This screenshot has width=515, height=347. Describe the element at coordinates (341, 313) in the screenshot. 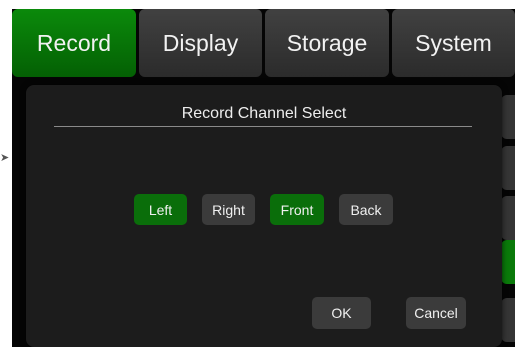

I see `ok-button: OK` at that location.